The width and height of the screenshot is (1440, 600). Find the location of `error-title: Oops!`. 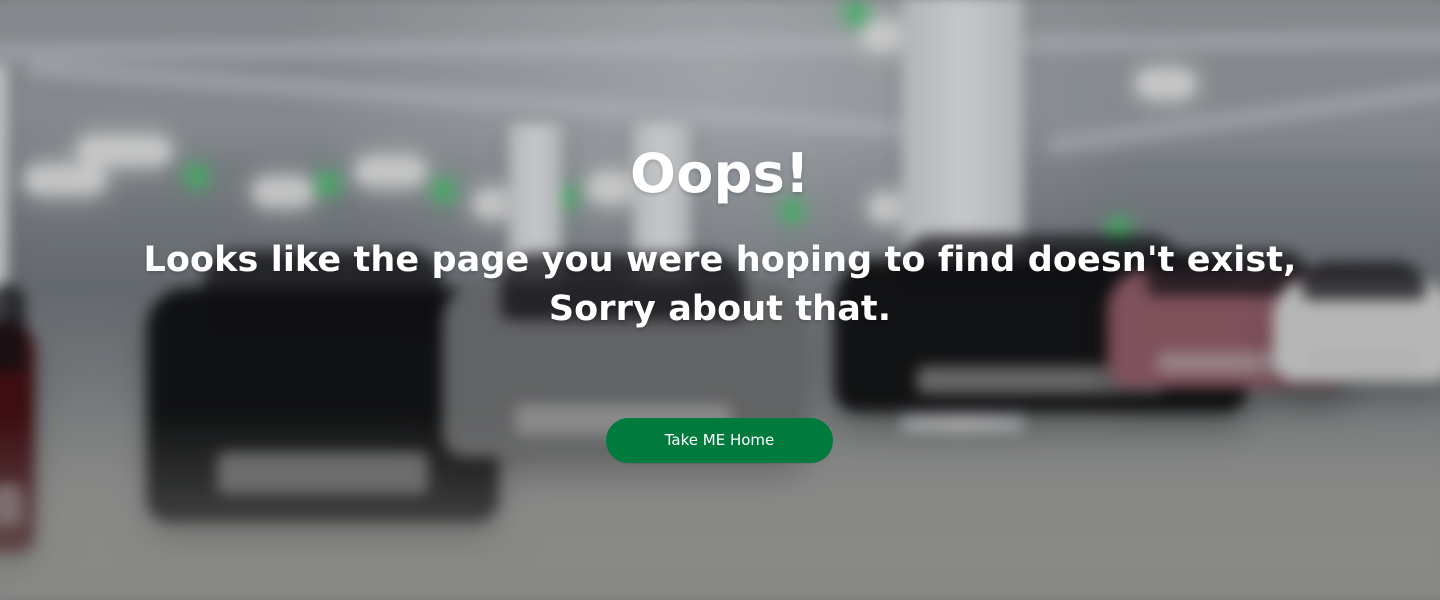

error-title: Oops! is located at coordinates (720, 173).